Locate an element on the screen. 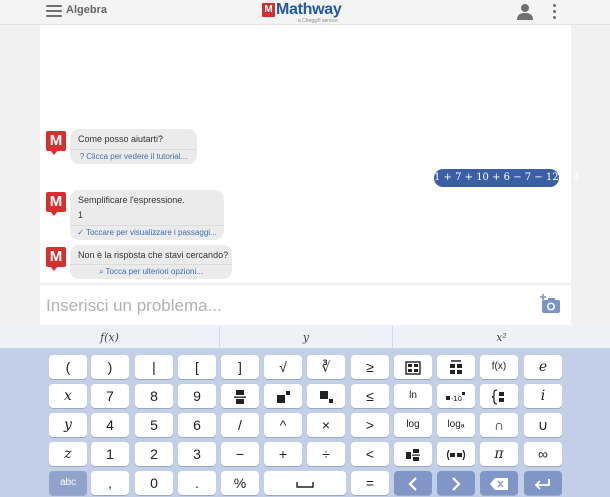 This screenshot has height=497, width=610. fraction-icon is located at coordinates (240, 397).